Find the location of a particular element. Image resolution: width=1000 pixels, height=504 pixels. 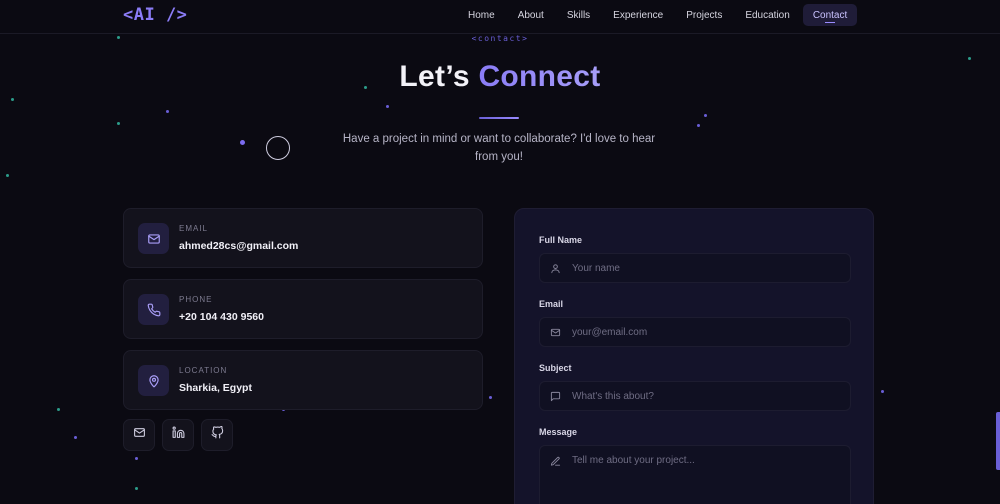

linkedin-icon is located at coordinates (178, 435).